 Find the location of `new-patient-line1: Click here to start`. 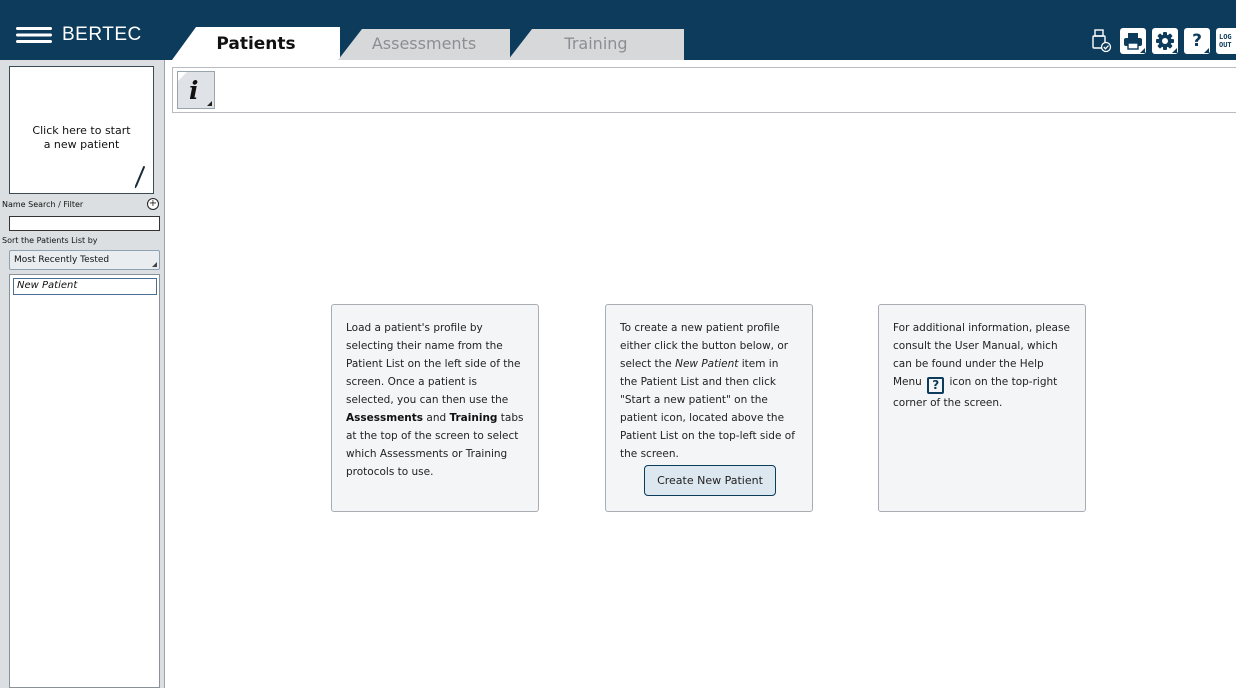

new-patient-line1: Click here to start is located at coordinates (81, 130).